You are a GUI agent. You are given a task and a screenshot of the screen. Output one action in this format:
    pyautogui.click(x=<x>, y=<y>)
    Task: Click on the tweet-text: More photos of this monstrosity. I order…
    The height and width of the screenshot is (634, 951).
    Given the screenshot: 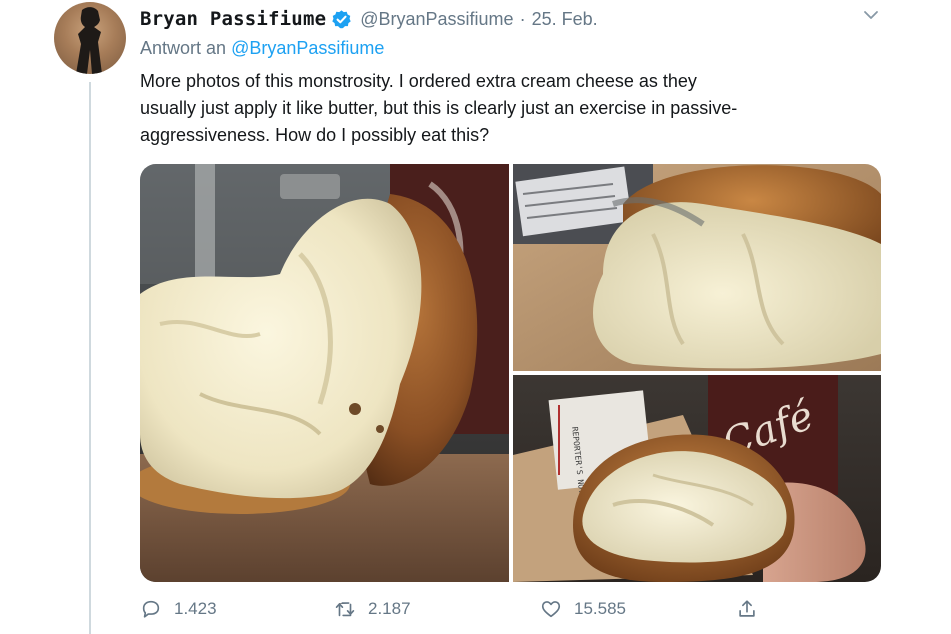 What is the action you would take?
    pyautogui.click(x=510, y=108)
    